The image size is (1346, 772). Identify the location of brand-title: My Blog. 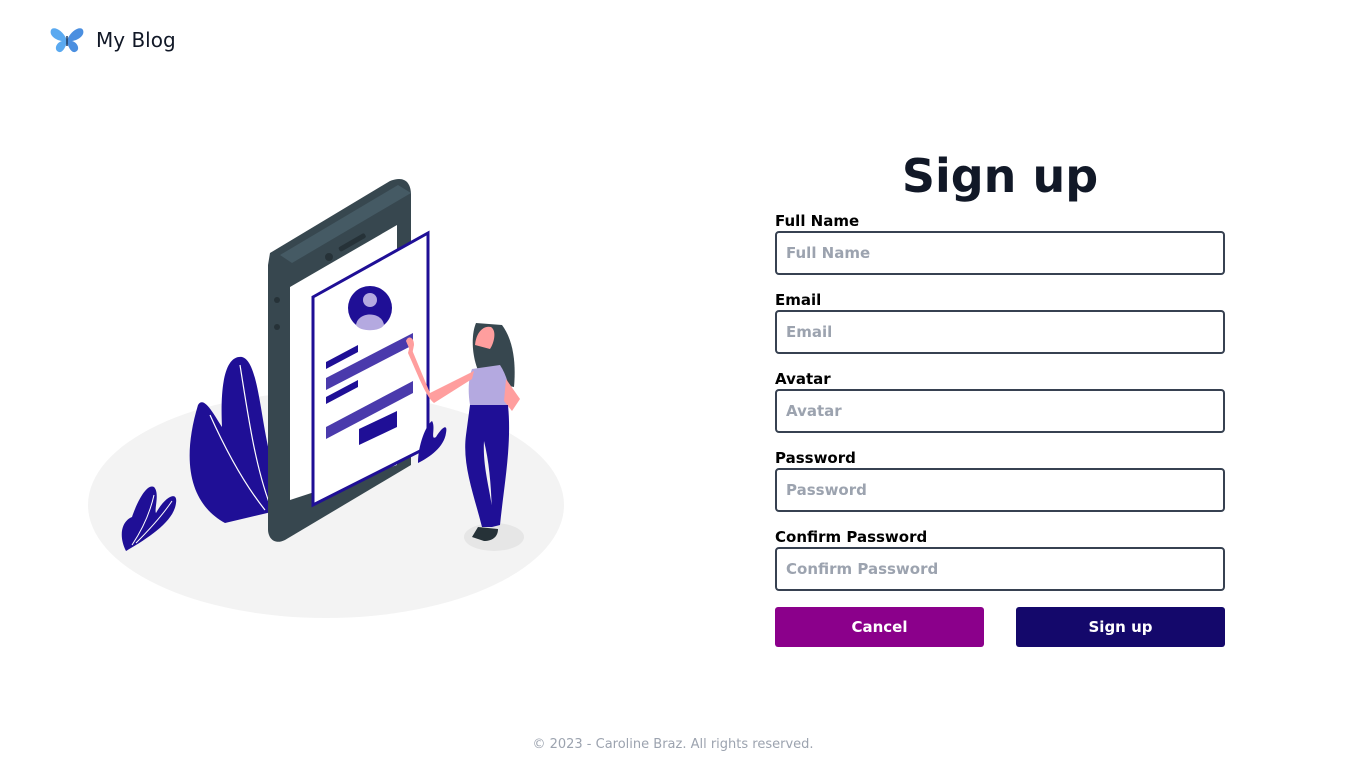
(136, 40).